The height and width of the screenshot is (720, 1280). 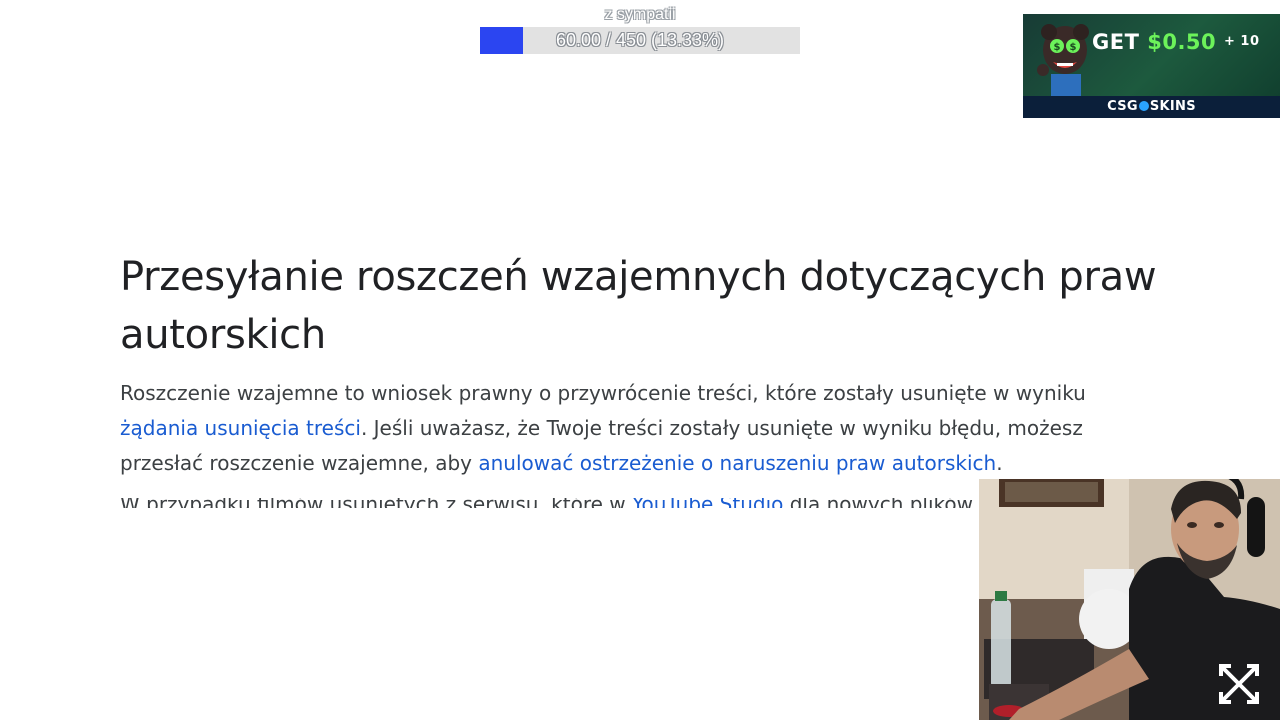 What do you see at coordinates (1241, 41) in the screenshot?
I see `sponsor-plus: + 10` at bounding box center [1241, 41].